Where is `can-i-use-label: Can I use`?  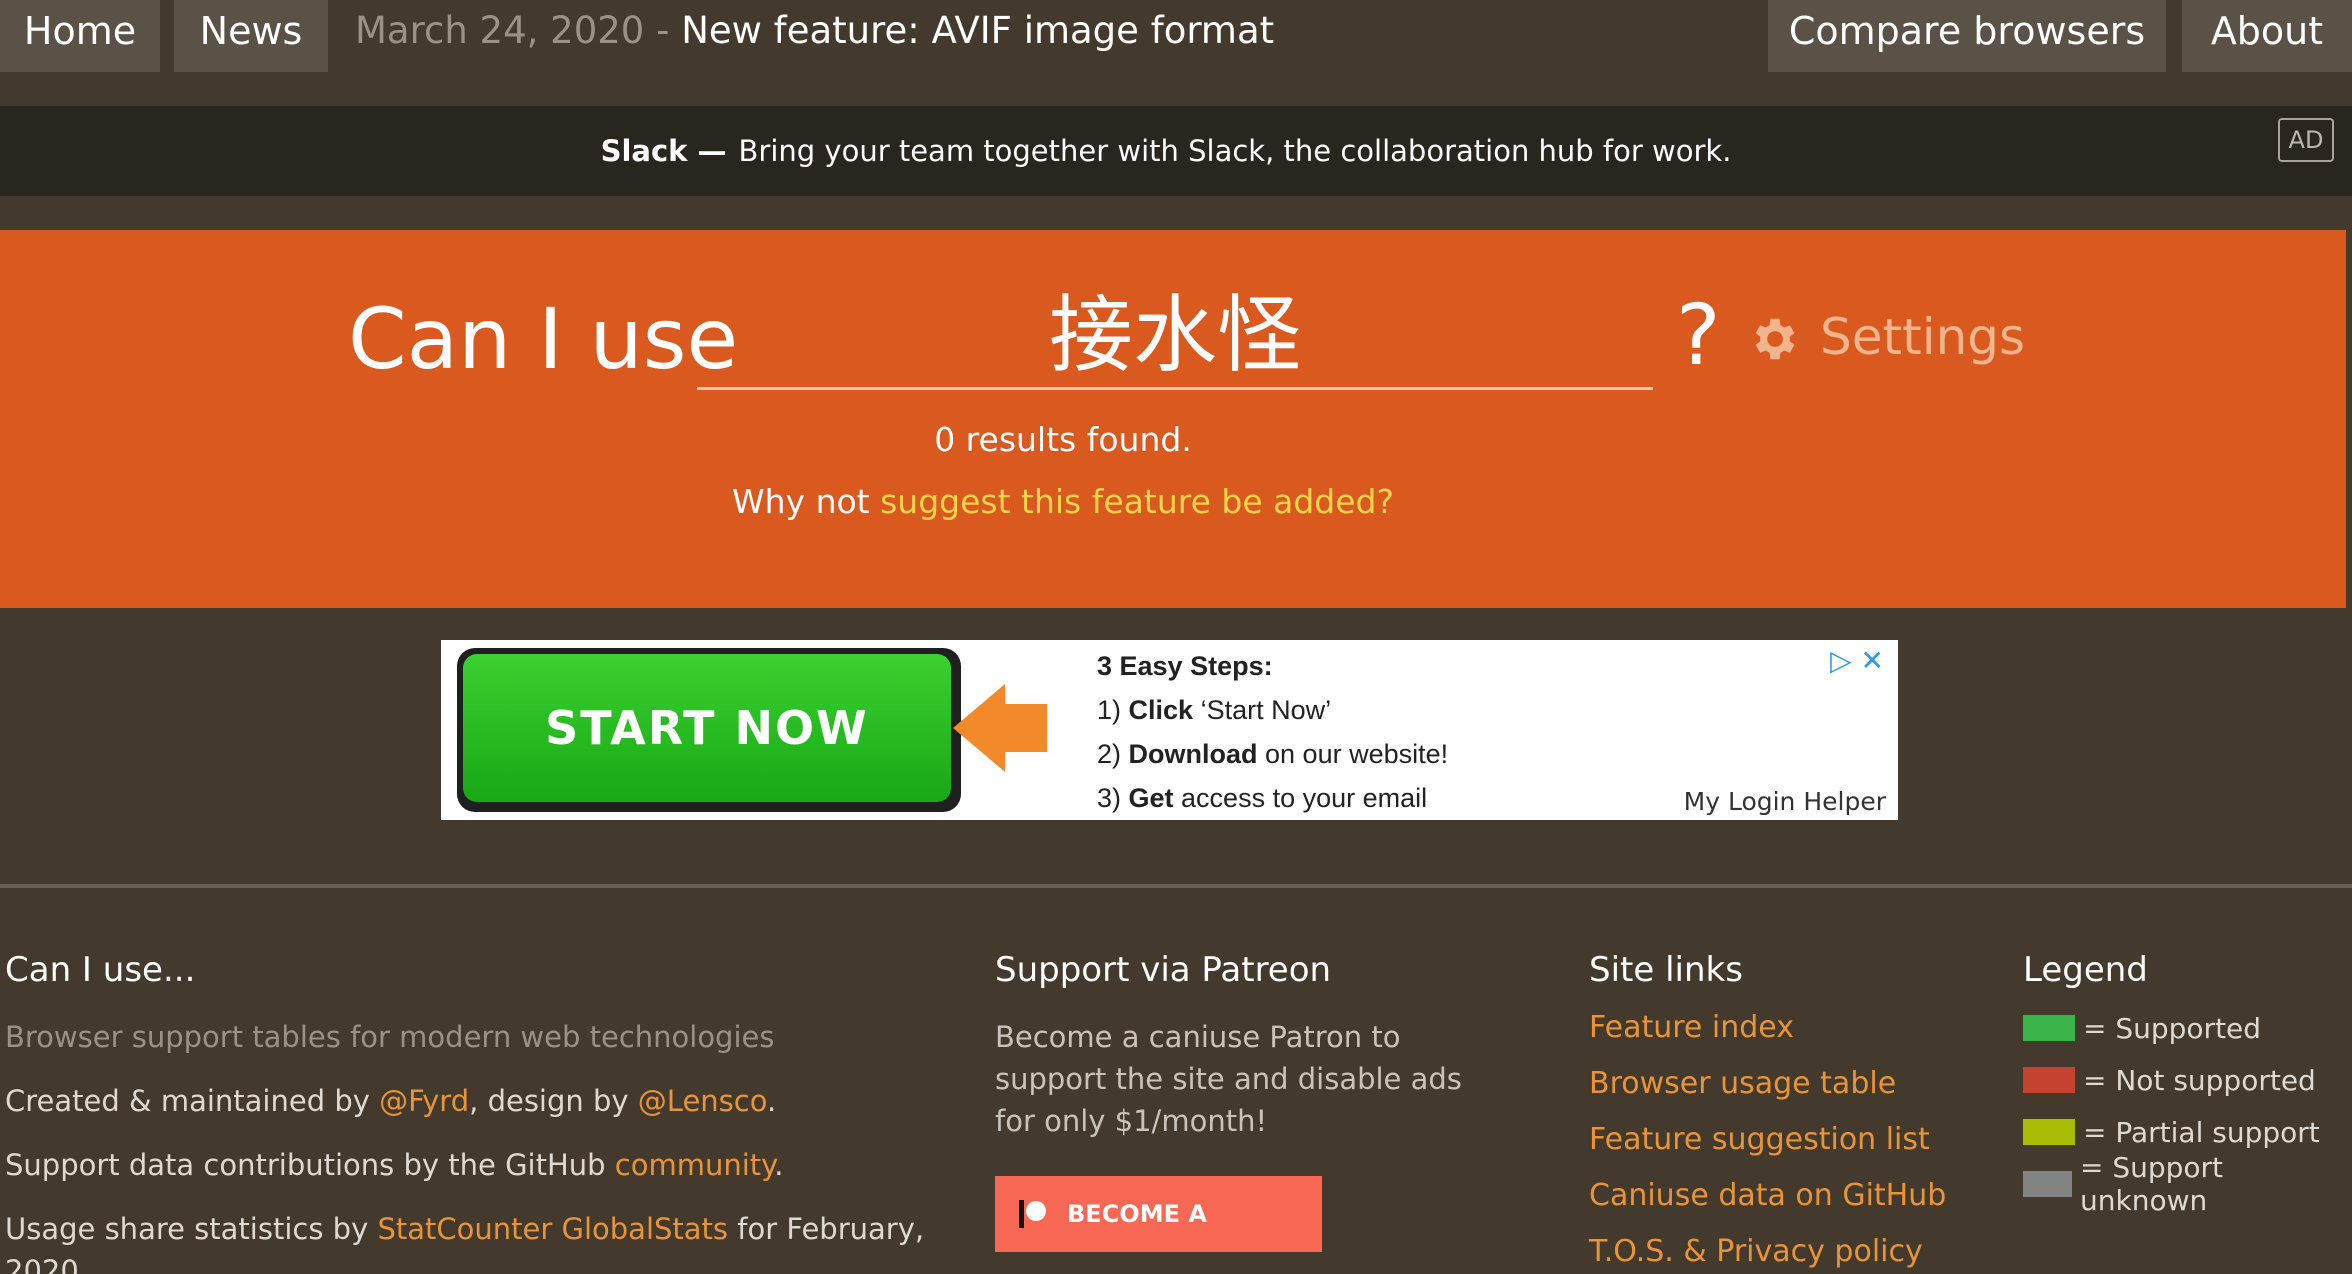 can-i-use-label: Can I use is located at coordinates (543, 339).